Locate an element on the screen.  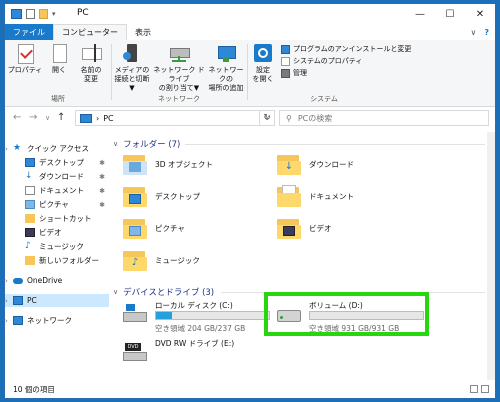
nav-desktop: デスクトップ ✱ is located at coordinates (57, 162).